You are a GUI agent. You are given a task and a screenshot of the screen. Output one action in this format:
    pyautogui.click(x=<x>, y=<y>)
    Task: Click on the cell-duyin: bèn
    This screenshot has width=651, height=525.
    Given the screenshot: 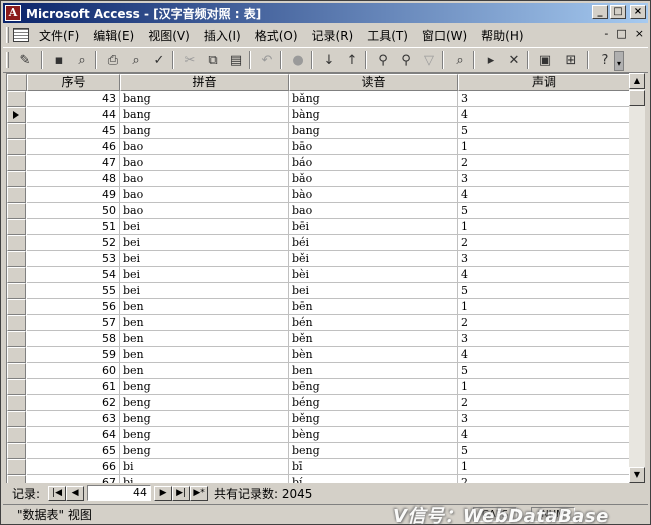 What is the action you would take?
    pyautogui.click(x=373, y=355)
    